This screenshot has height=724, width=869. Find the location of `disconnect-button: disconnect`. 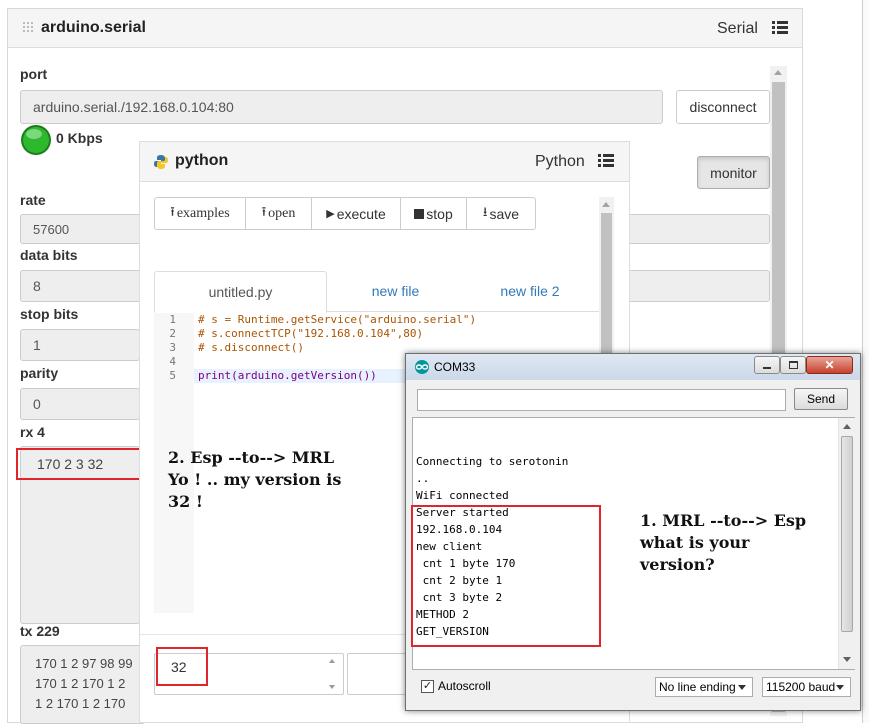

disconnect-button: disconnect is located at coordinates (723, 107).